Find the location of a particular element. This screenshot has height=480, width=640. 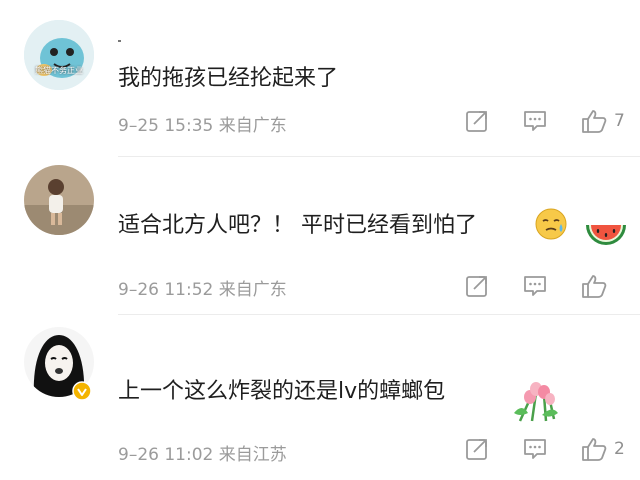

cartoon-avatar-icon is located at coordinates (59, 55).